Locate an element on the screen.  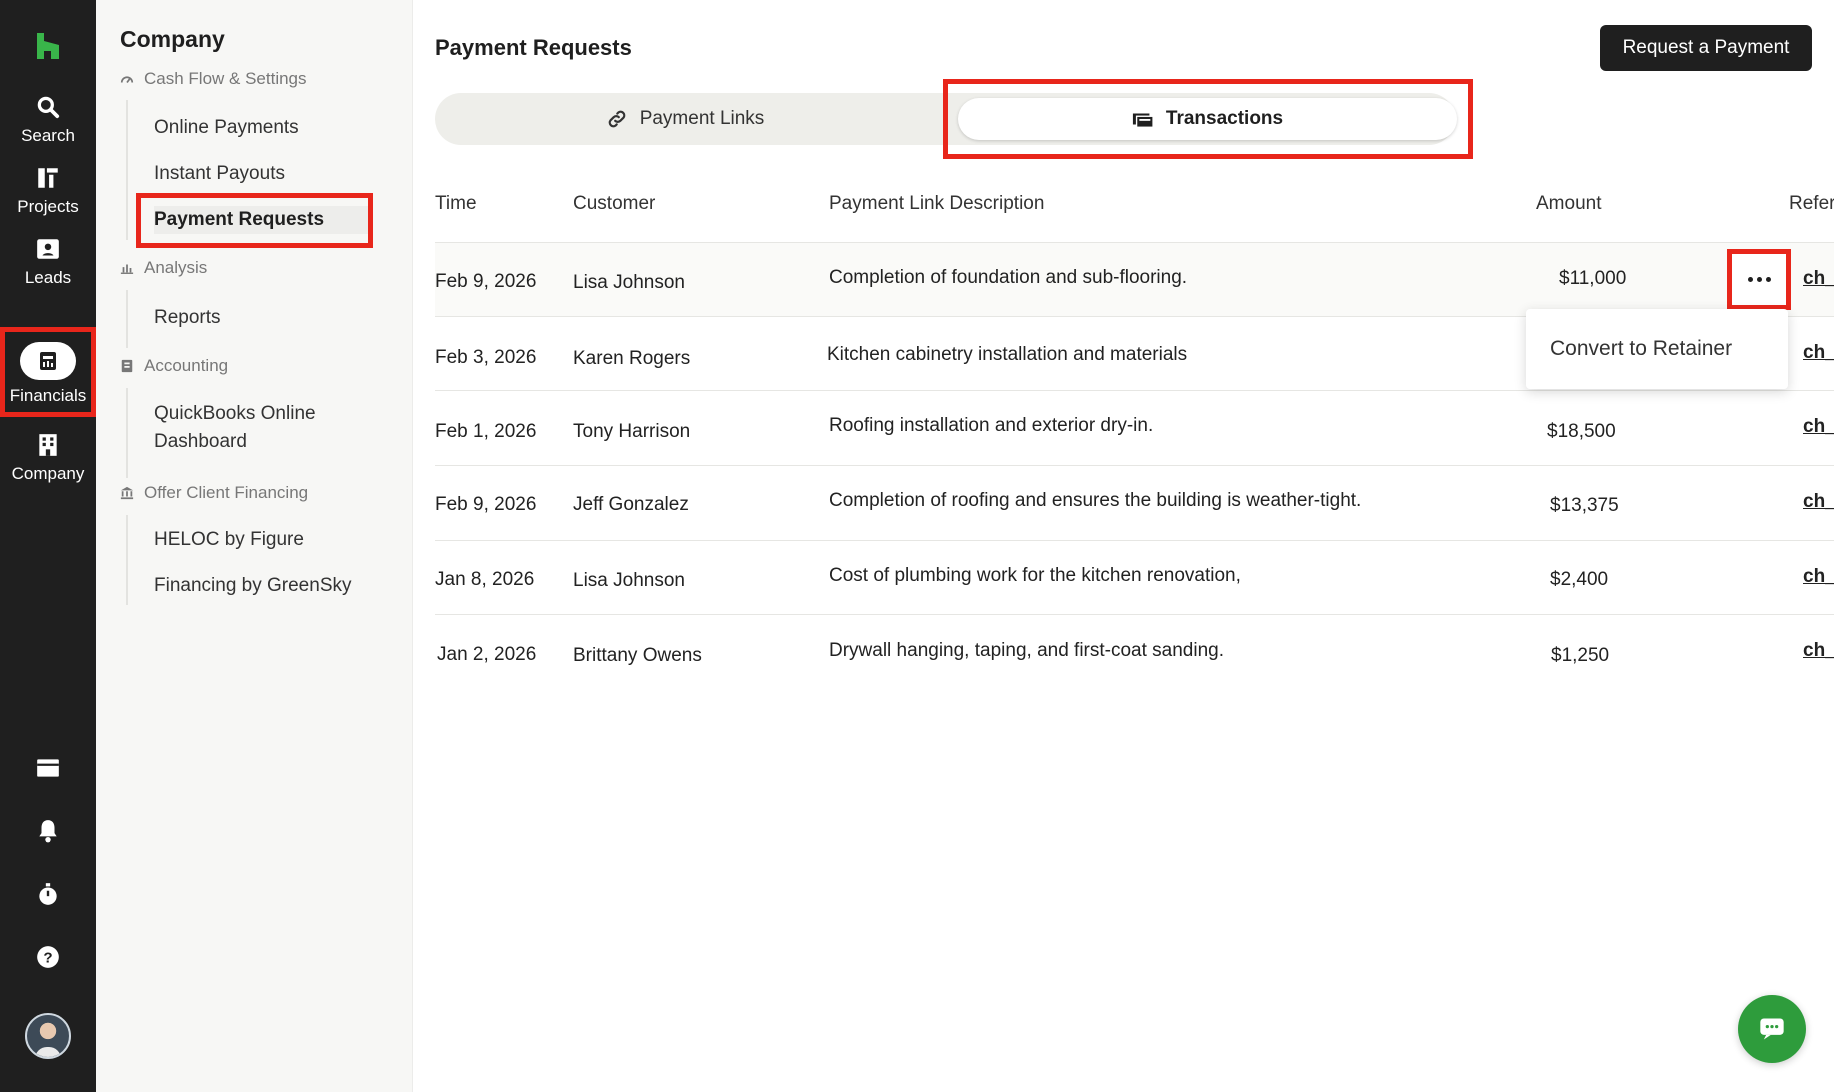
col-header-reference: Refer is located at coordinates (1811, 204).